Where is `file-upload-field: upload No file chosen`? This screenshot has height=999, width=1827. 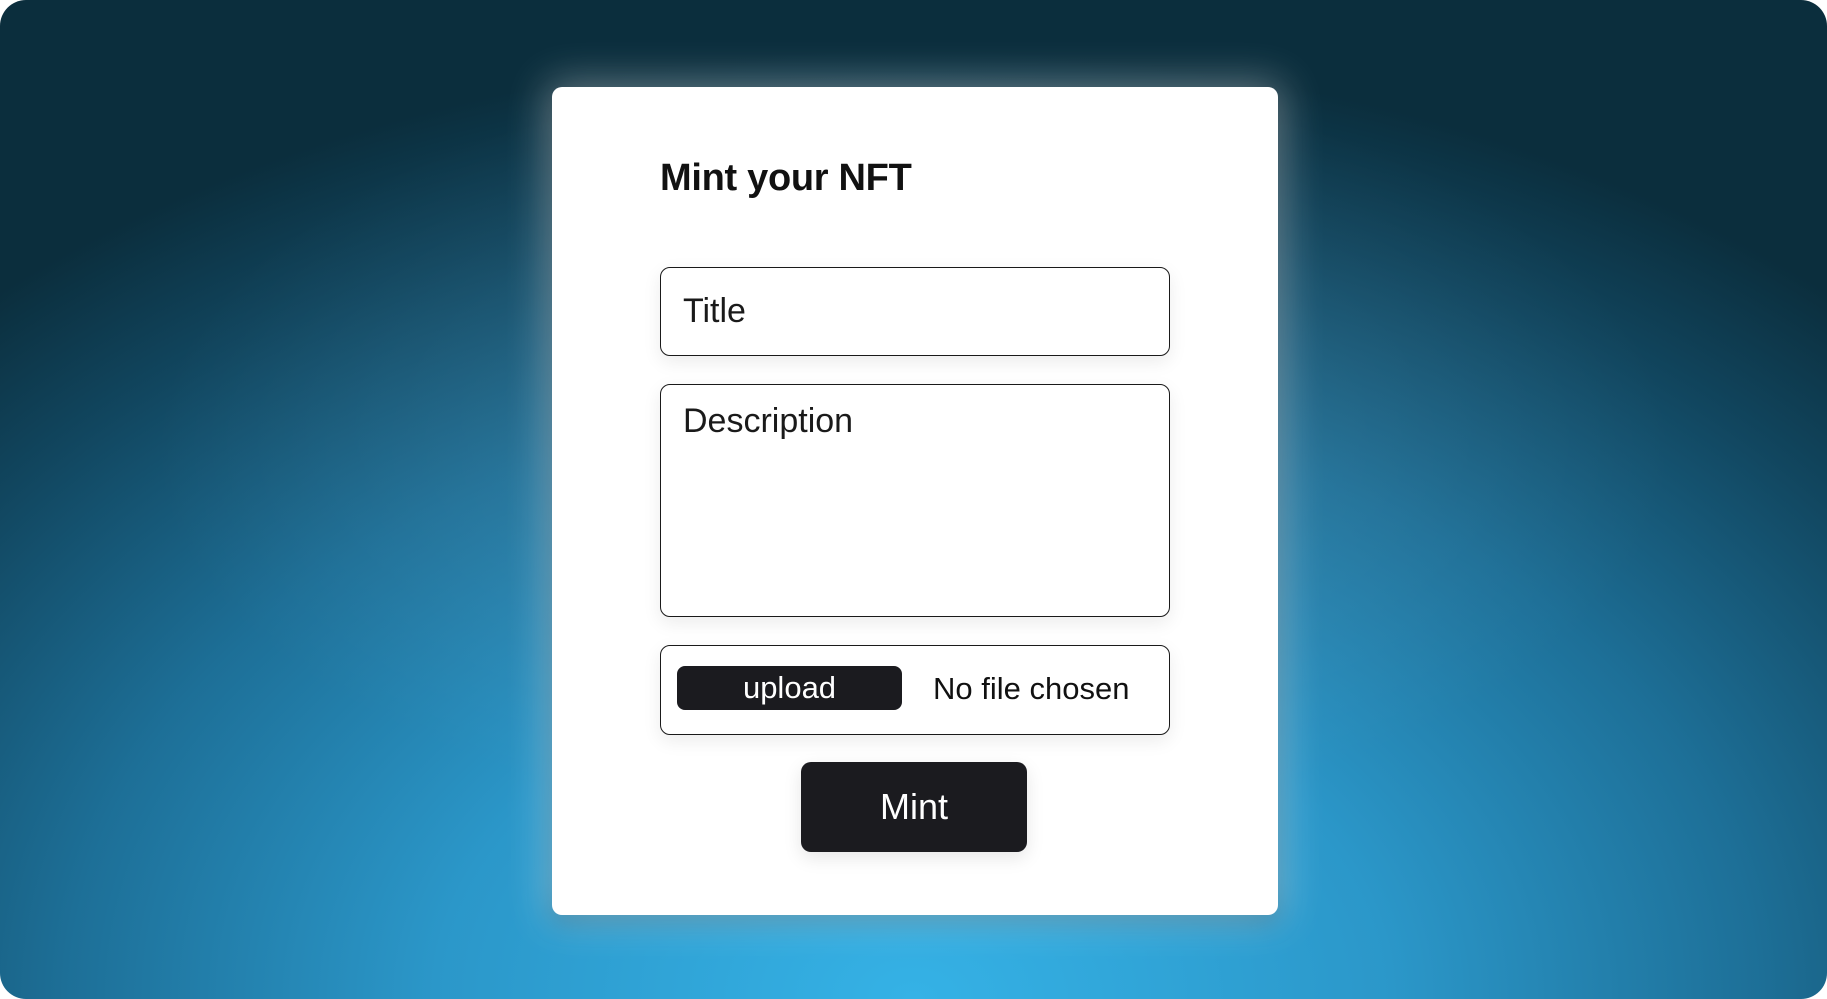
file-upload-field: upload No file chosen is located at coordinates (915, 690).